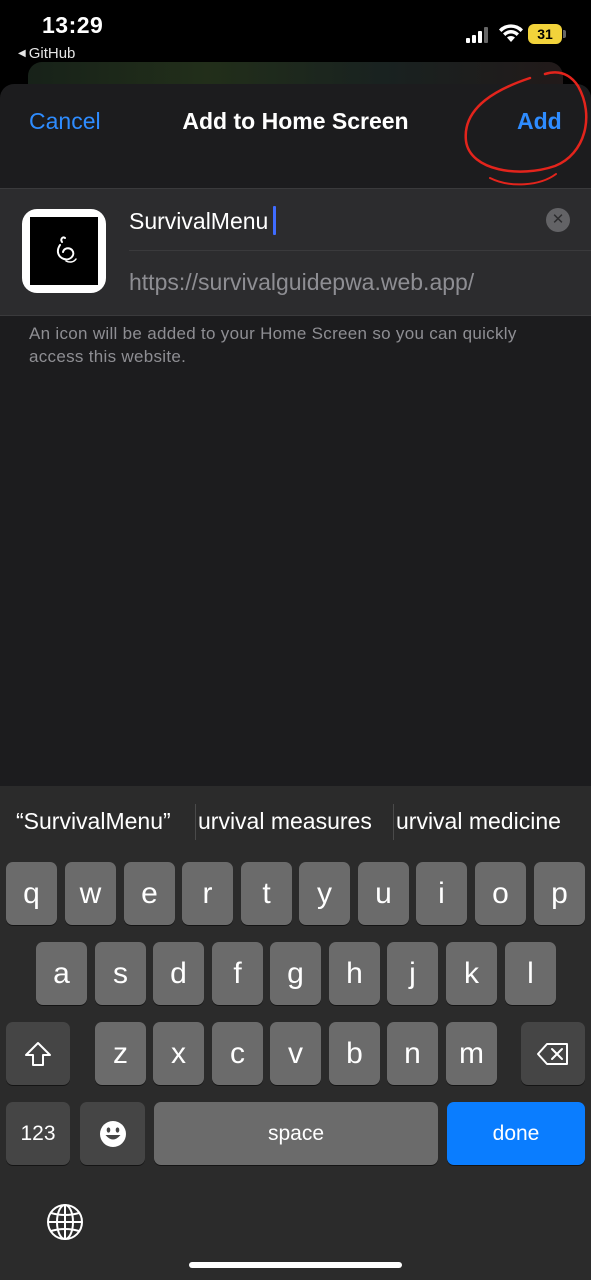 This screenshot has width=591, height=1280. What do you see at coordinates (207, 893) in the screenshot?
I see `key-r: r` at bounding box center [207, 893].